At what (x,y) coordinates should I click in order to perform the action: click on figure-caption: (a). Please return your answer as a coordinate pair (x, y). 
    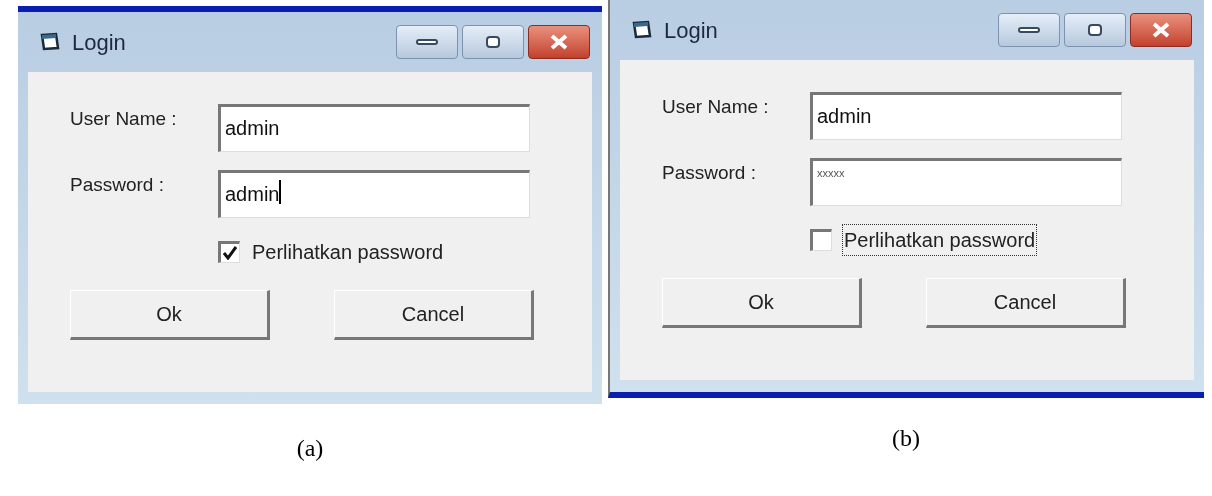
    Looking at the image, I should click on (310, 448).